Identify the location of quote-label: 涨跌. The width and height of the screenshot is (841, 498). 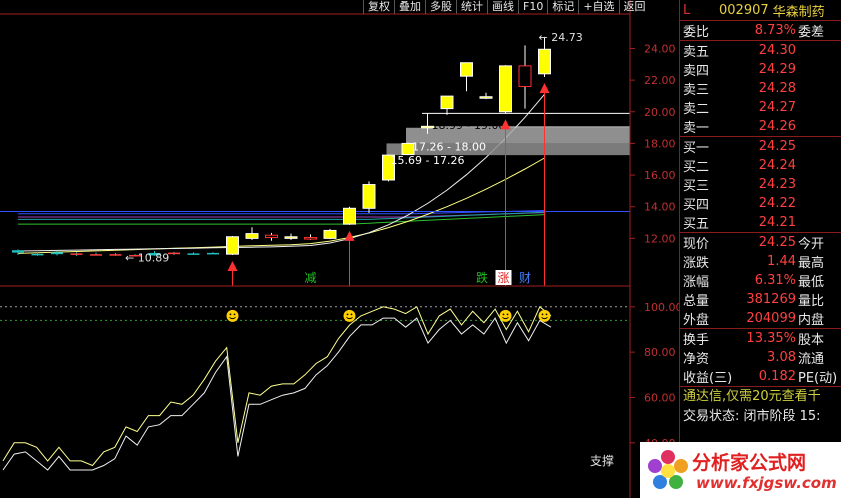
(696, 263).